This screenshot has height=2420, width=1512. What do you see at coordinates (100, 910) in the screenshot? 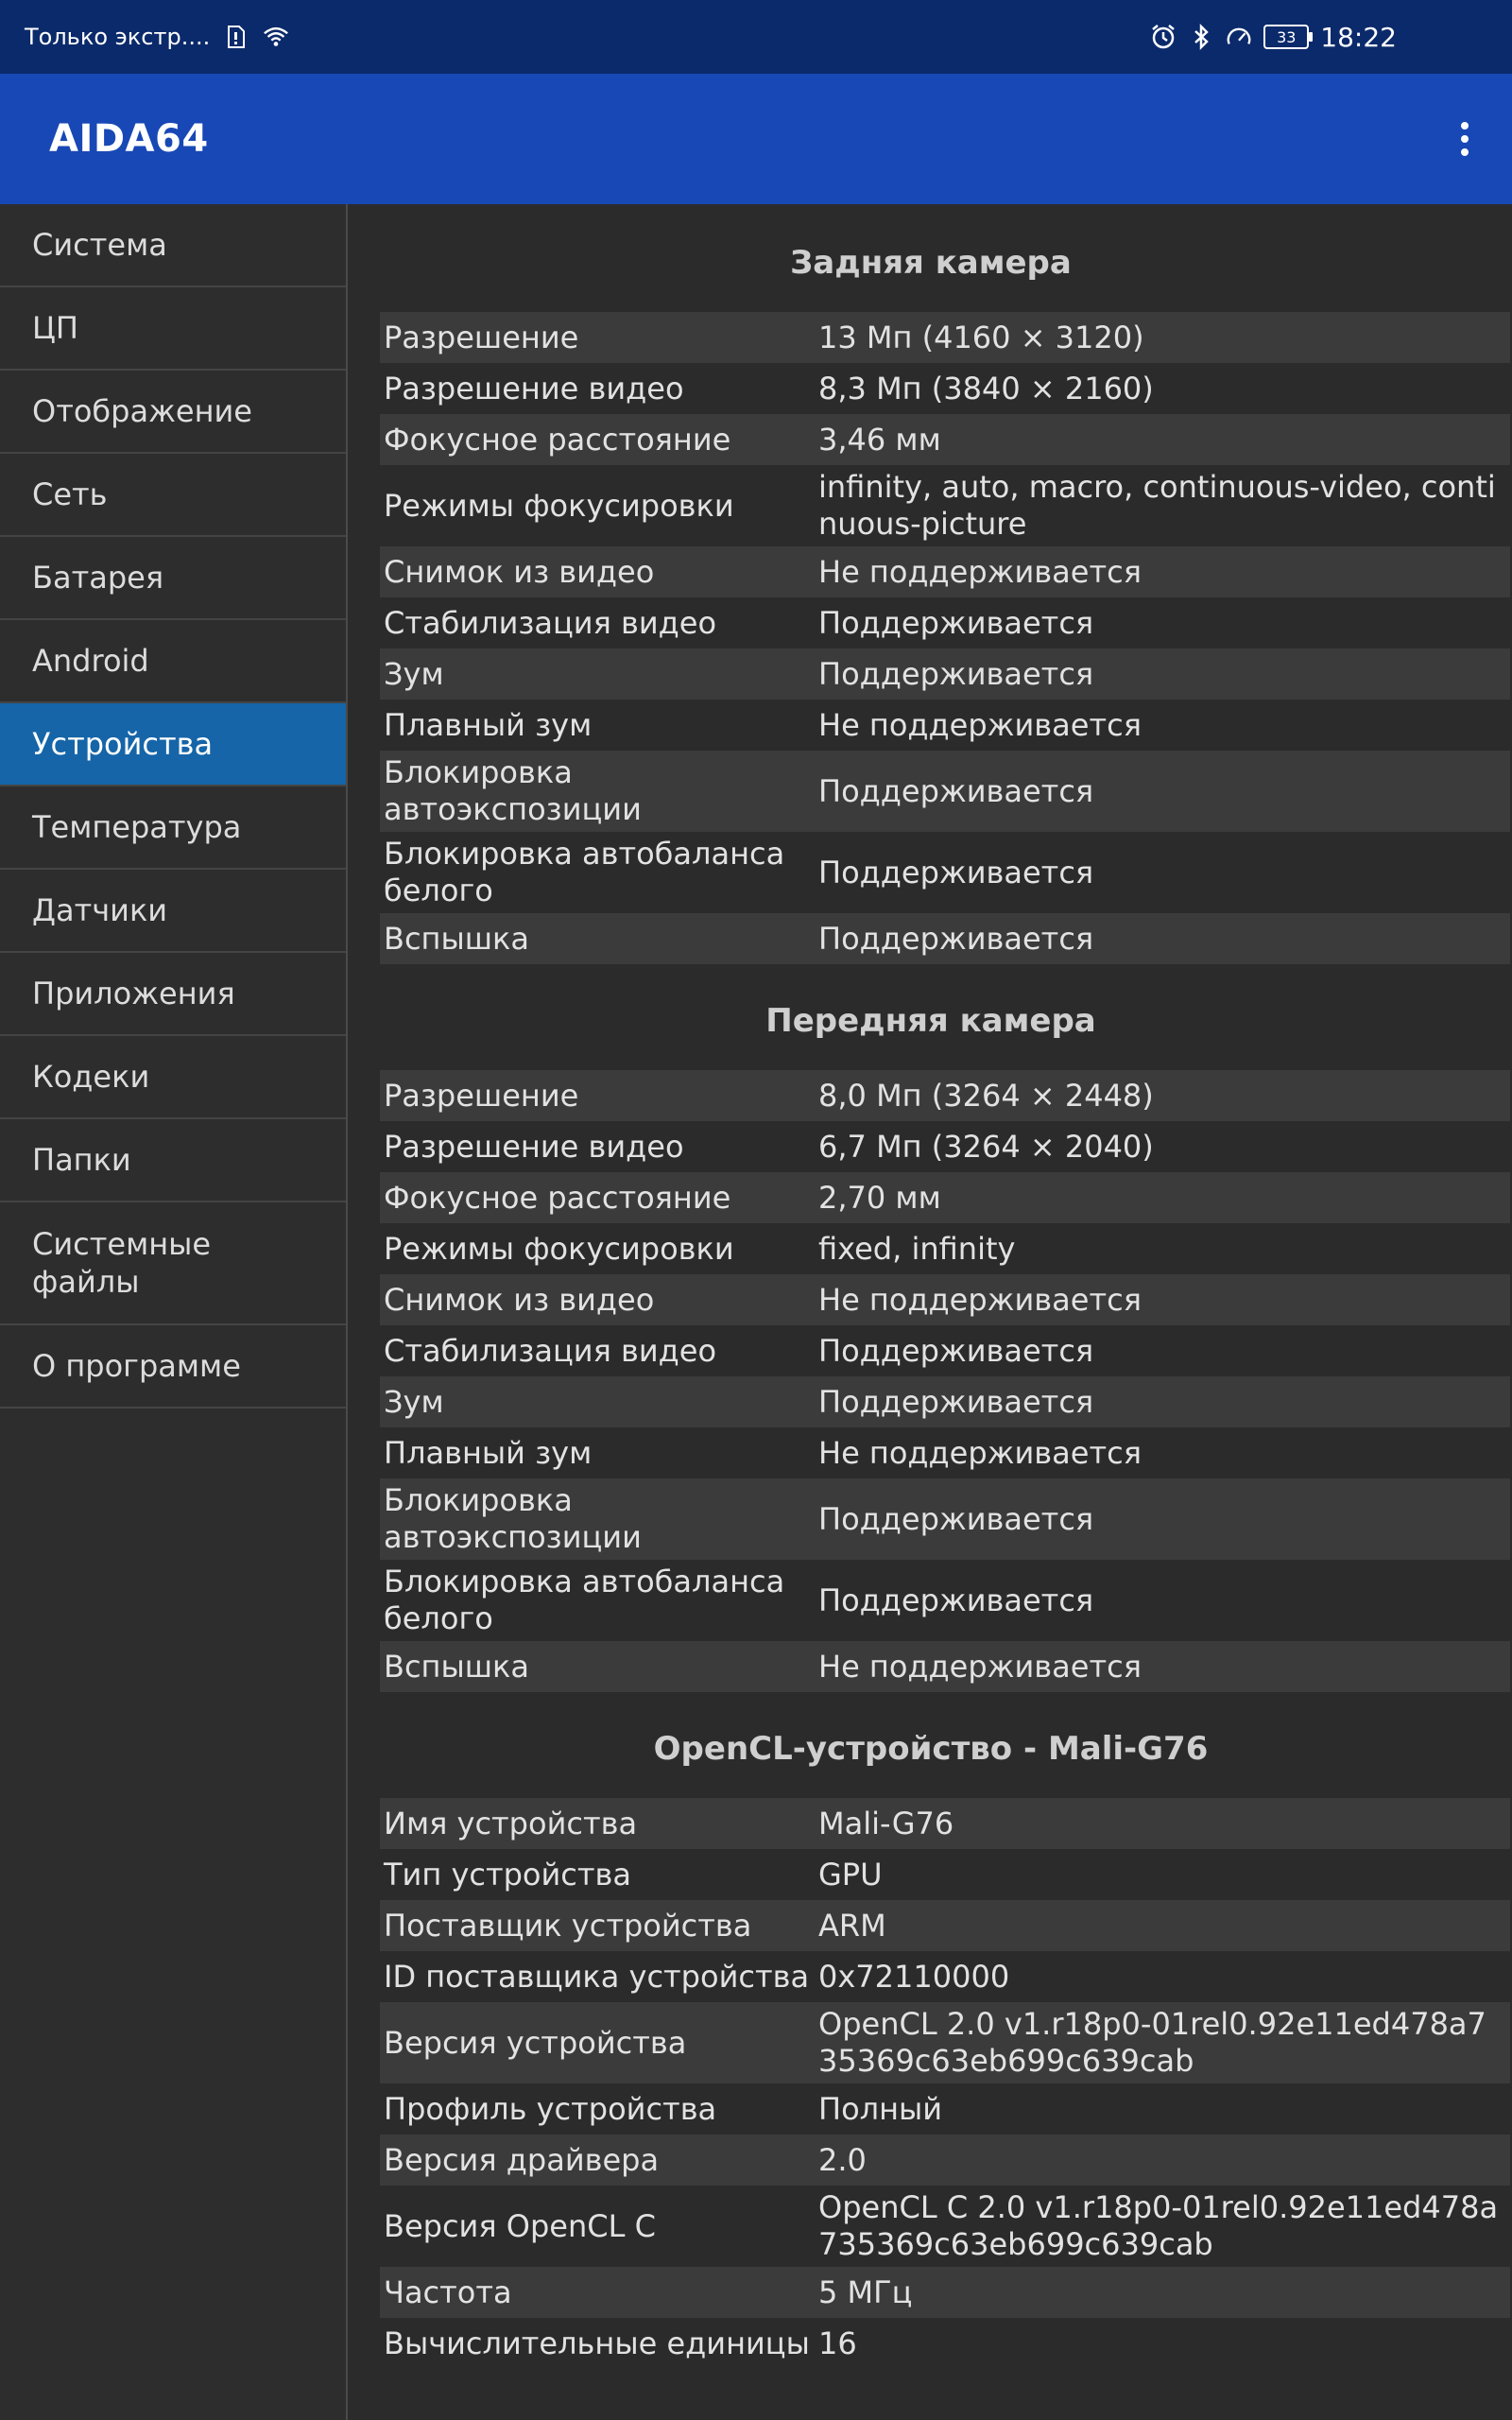
I see `sidebar-item-label: Датчики` at bounding box center [100, 910].